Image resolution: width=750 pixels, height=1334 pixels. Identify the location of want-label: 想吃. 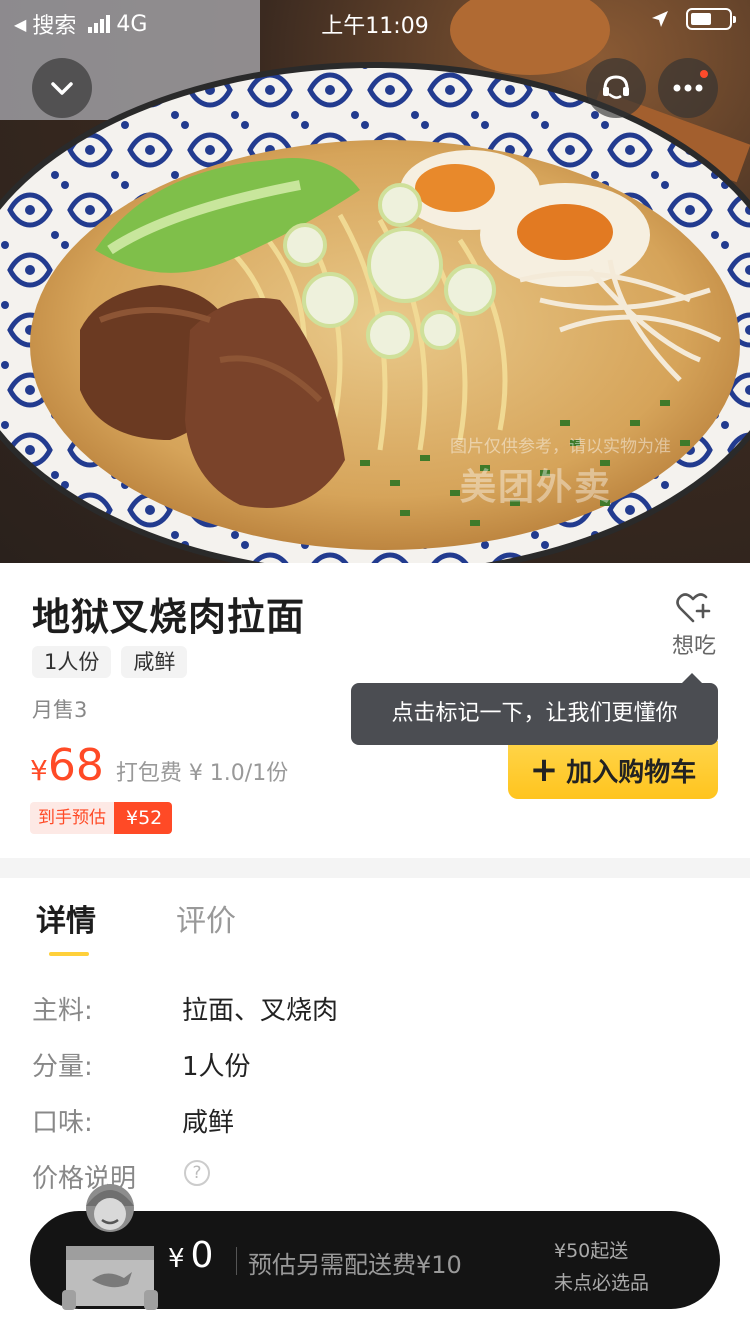
(693, 646).